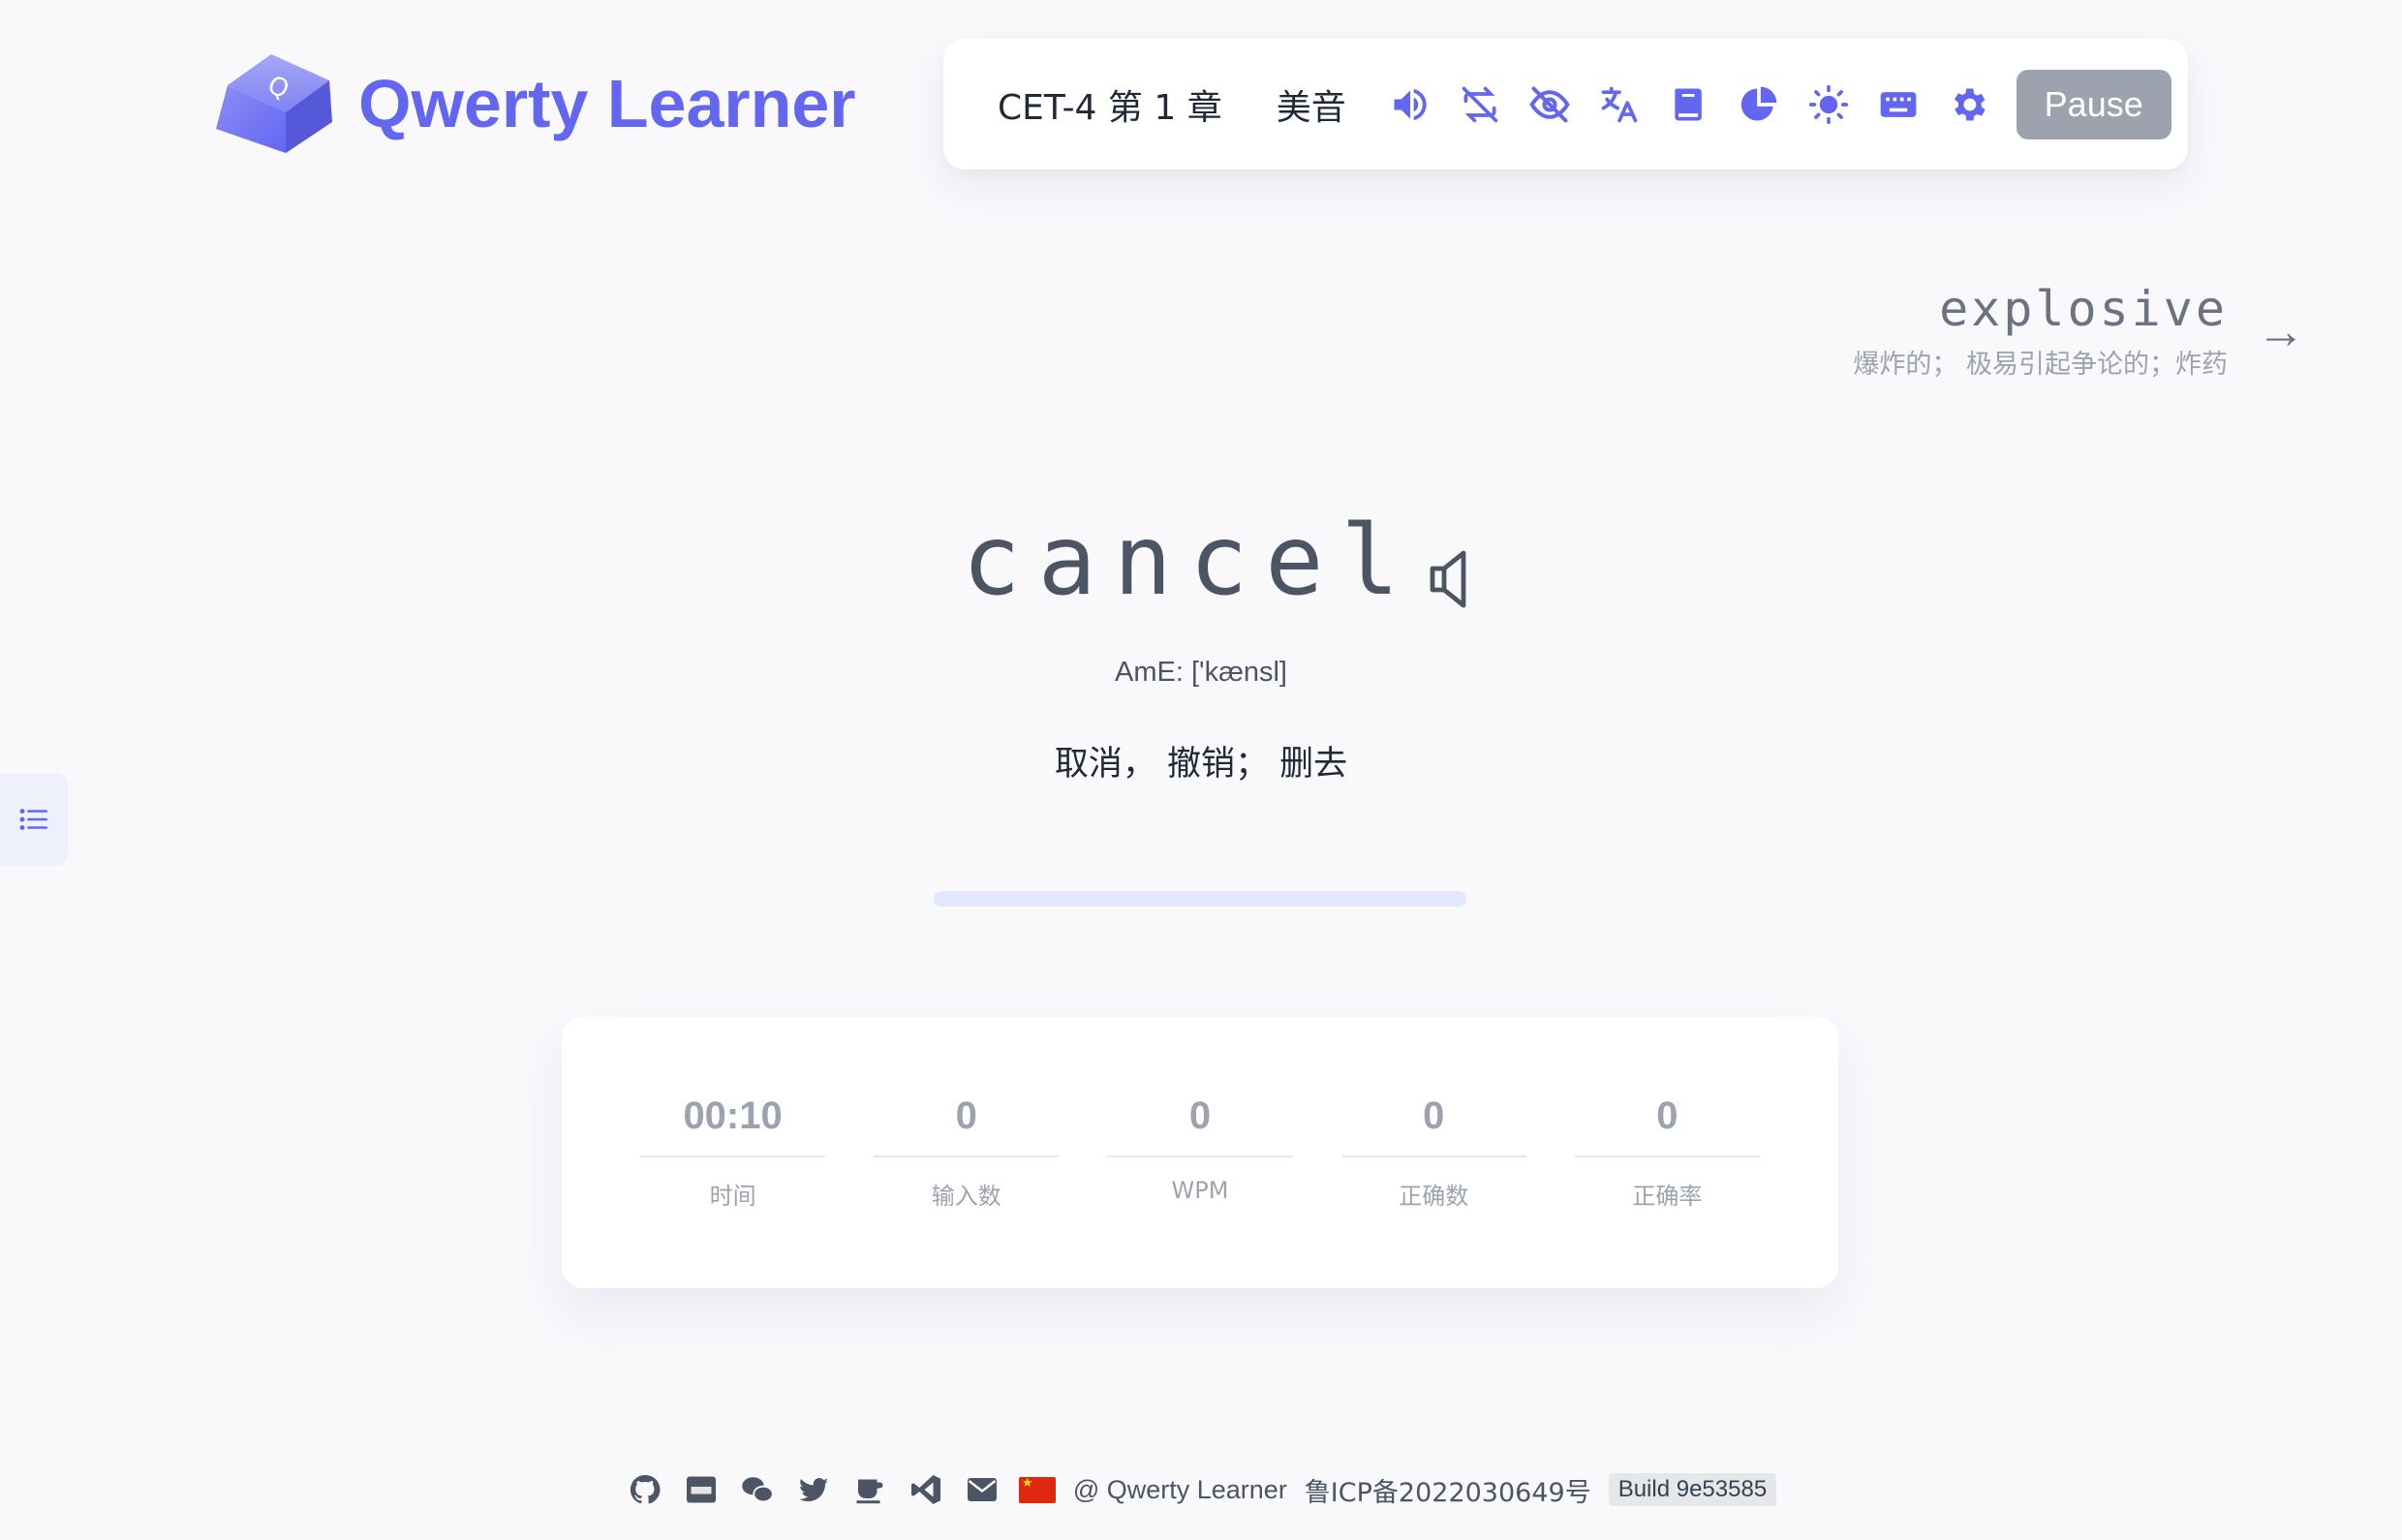 The width and height of the screenshot is (2402, 1540). What do you see at coordinates (1410, 105) in the screenshot?
I see `speaker-icon` at bounding box center [1410, 105].